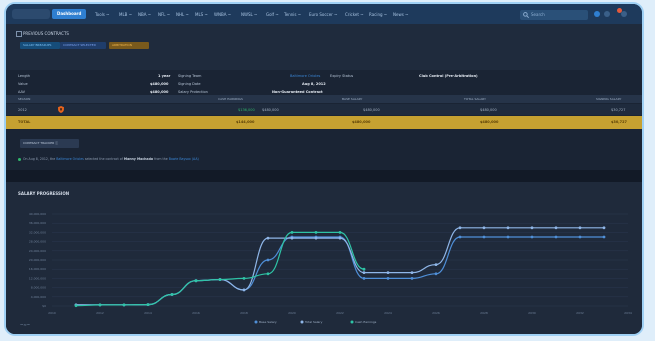 The image size is (655, 341). Describe the element at coordinates (246, 110) in the screenshot. I see `row-cash-earned: $136,000` at that location.